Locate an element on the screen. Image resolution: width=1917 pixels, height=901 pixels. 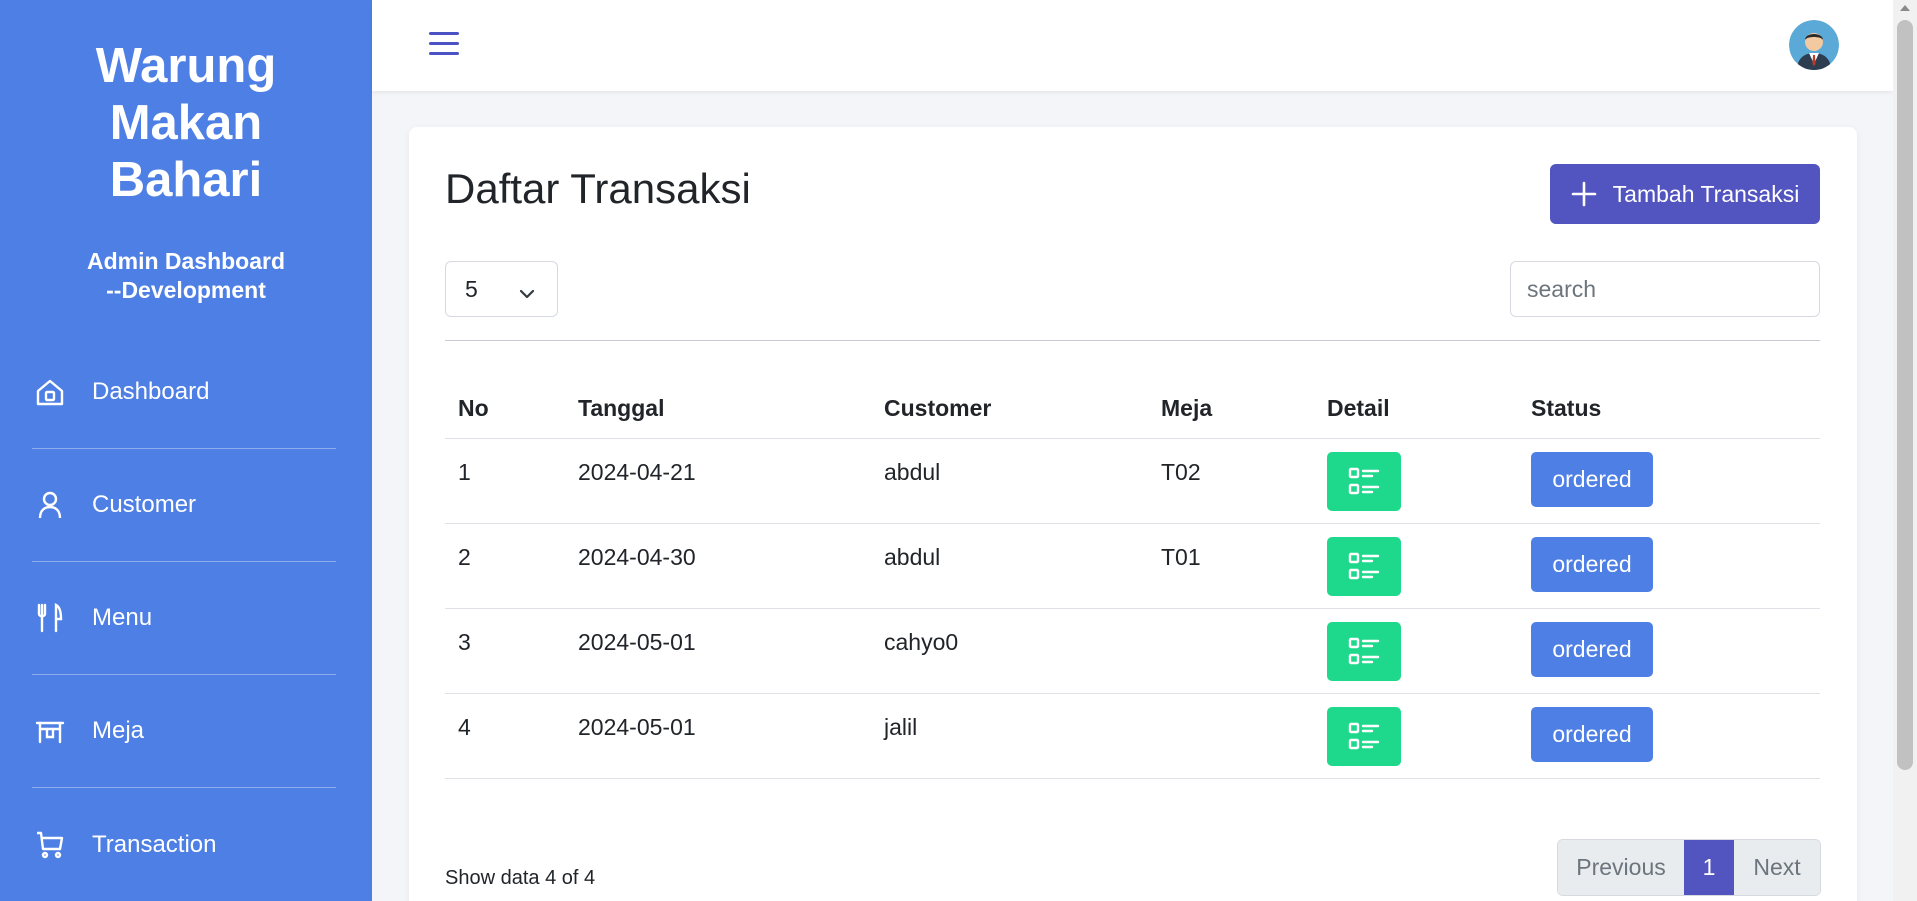
table-row: 1 2024-04-21 abdul T02 ordered is located at coordinates (1132, 481).